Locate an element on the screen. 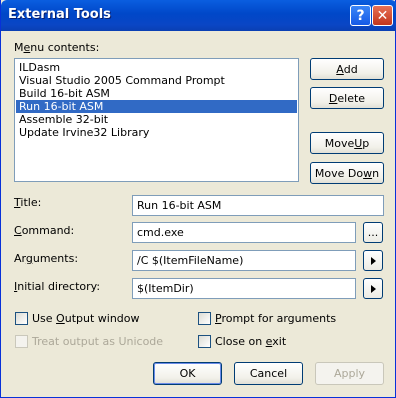 Image resolution: width=396 pixels, height=398 pixels. delete-button: Delete is located at coordinates (347, 98).